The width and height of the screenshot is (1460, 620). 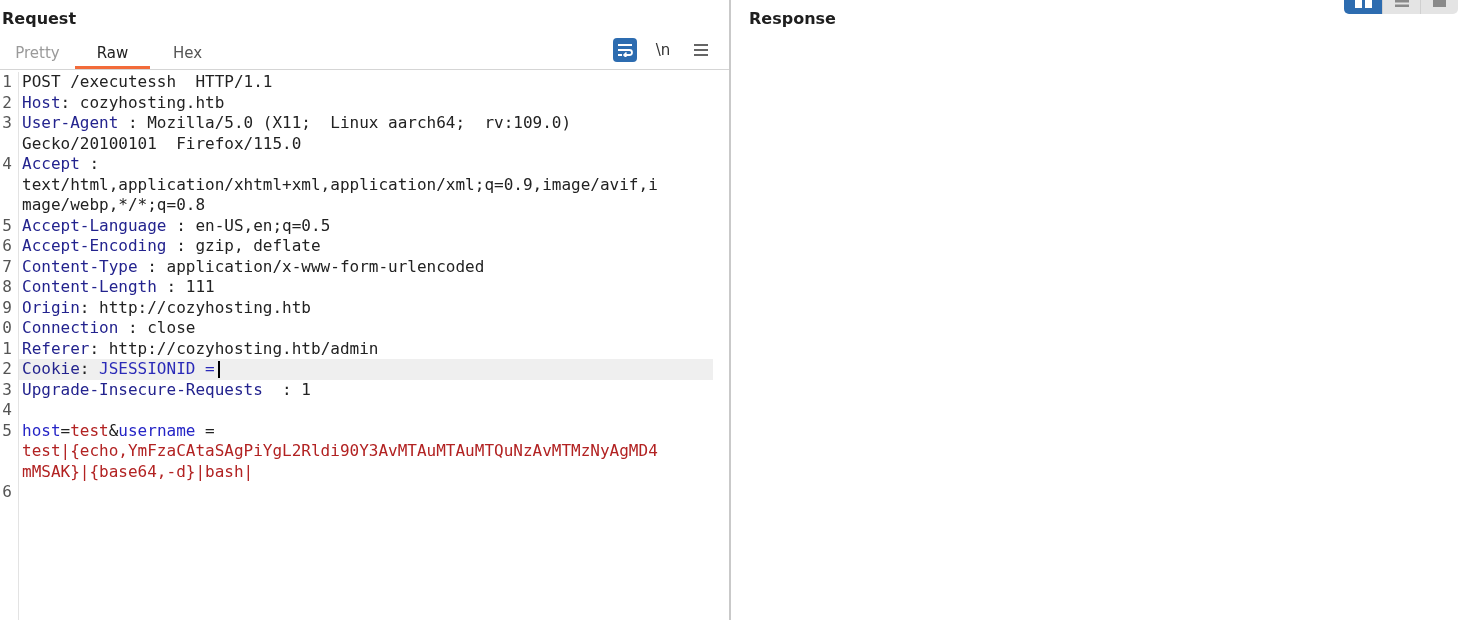 What do you see at coordinates (7, 328) in the screenshot?
I see `line-number: 0` at bounding box center [7, 328].